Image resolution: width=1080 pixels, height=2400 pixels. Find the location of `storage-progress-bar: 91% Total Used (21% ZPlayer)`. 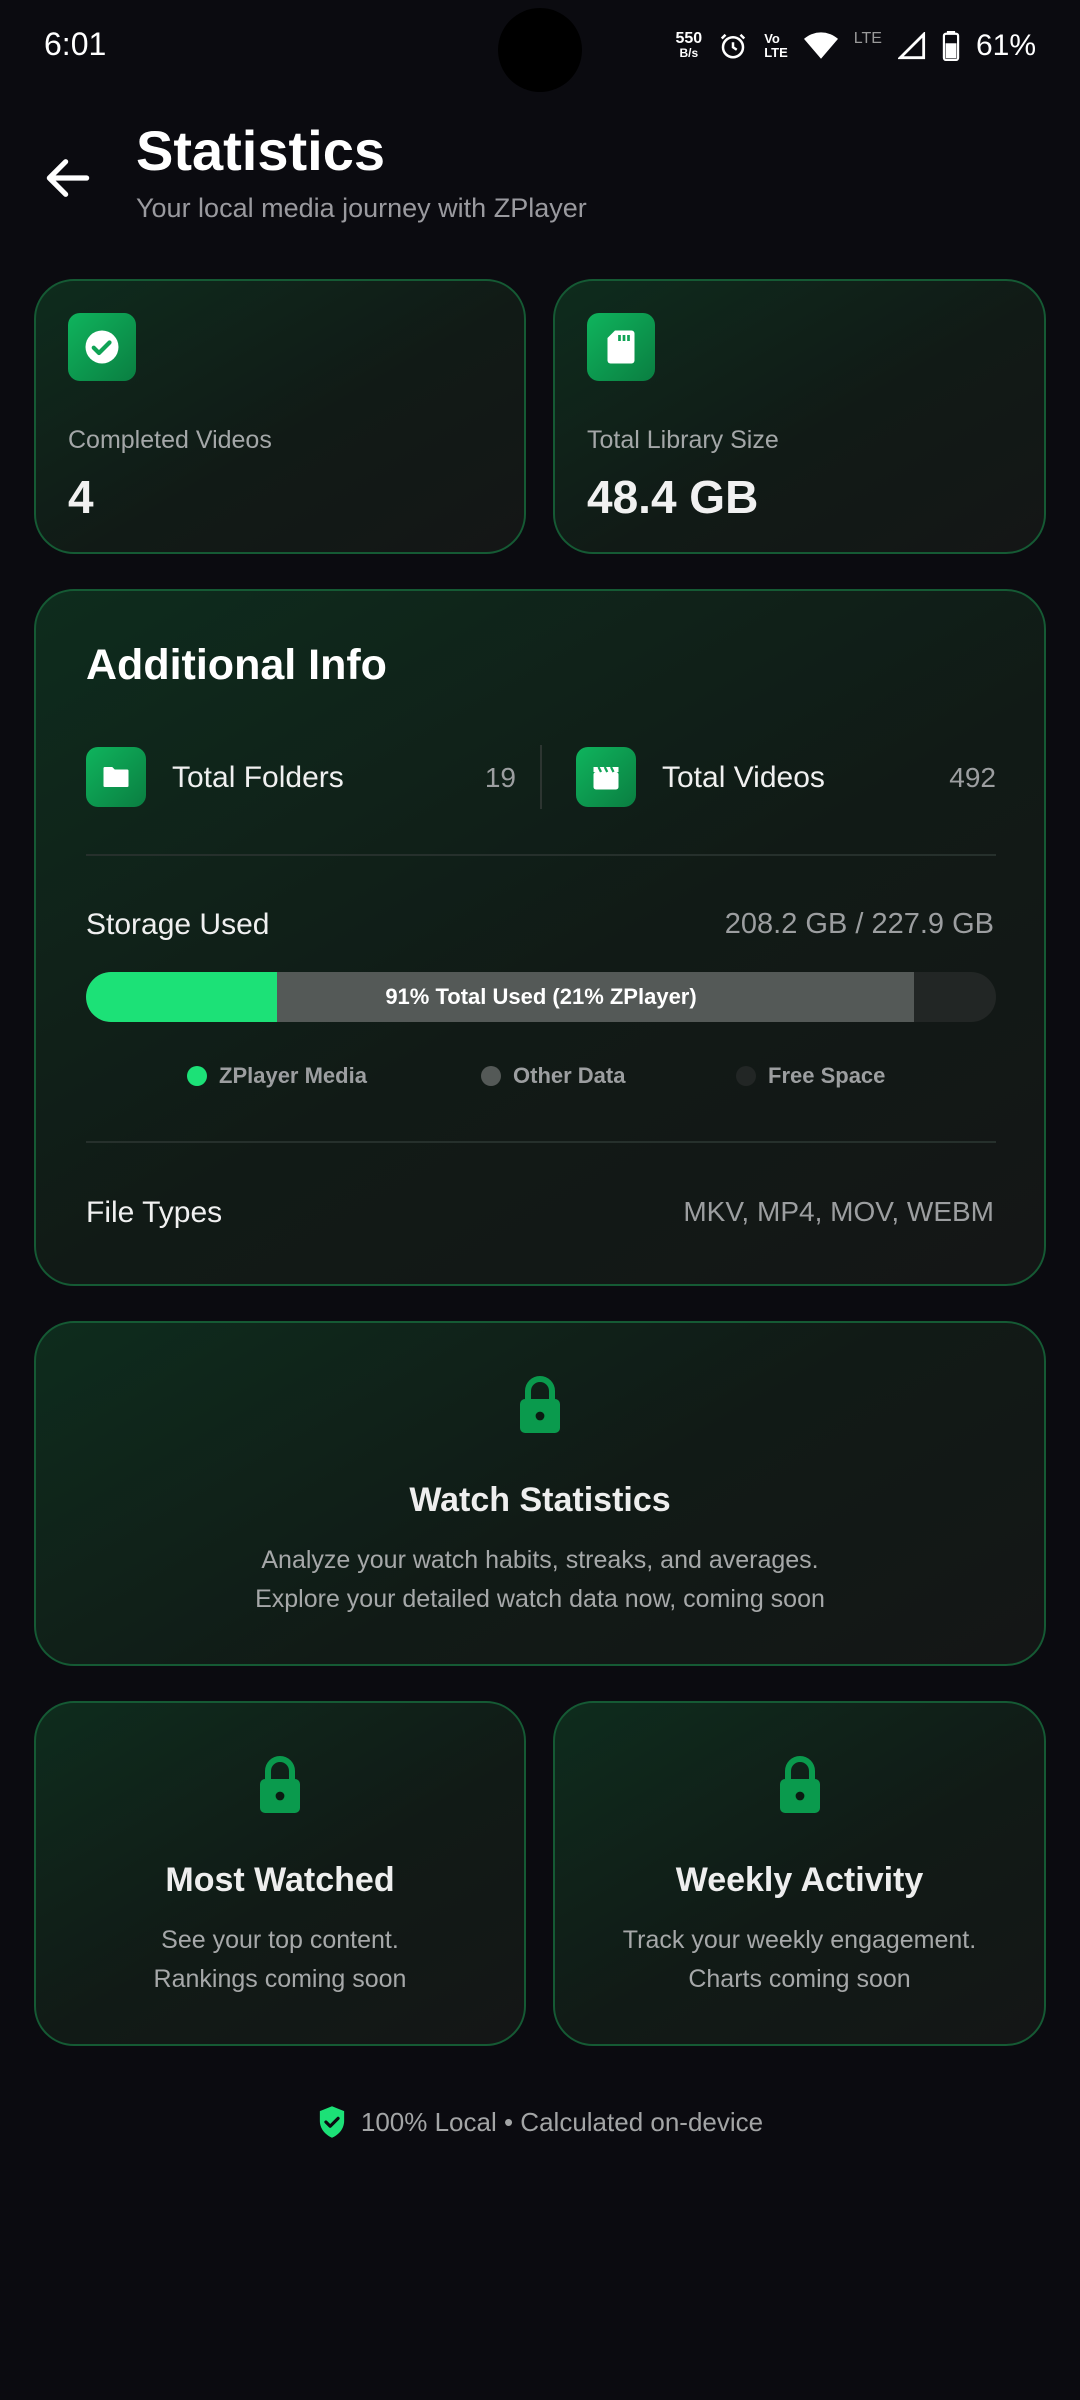

storage-progress-bar: 91% Total Used (21% ZPlayer) is located at coordinates (541, 997).